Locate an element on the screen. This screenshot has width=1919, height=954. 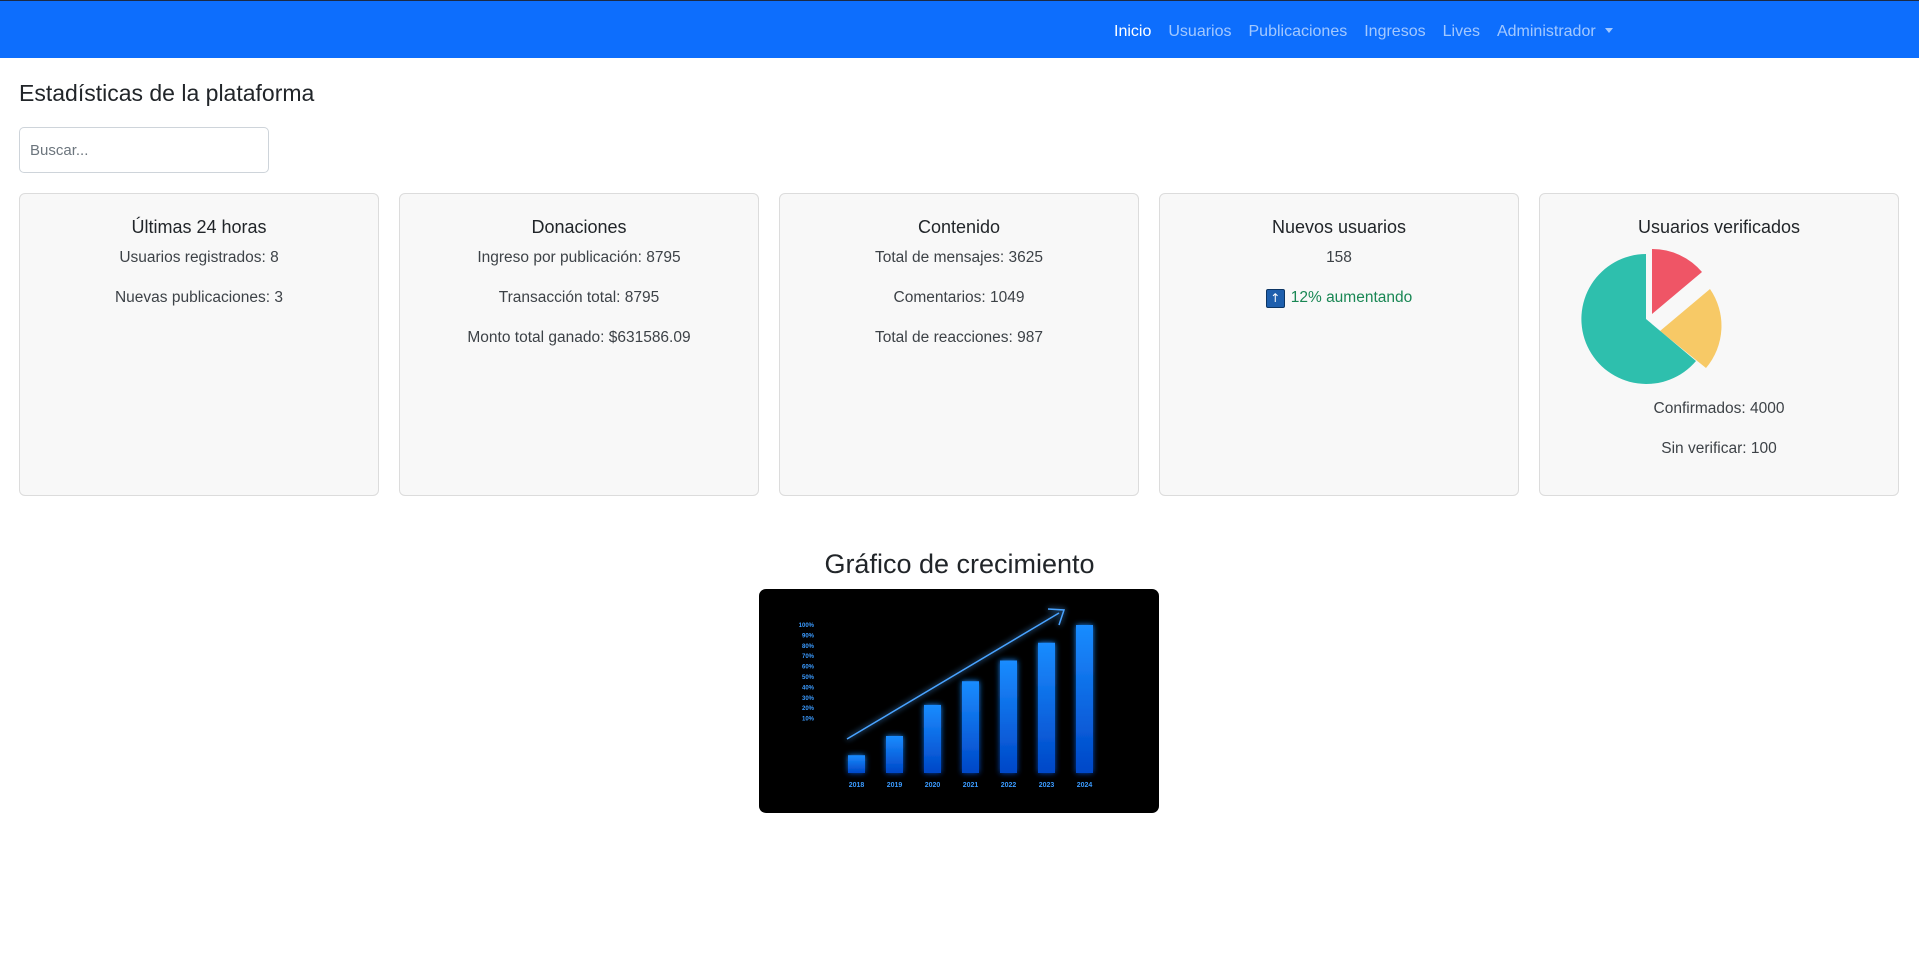
stat-confirmed: Confirmados: 4000 is located at coordinates (1719, 408).